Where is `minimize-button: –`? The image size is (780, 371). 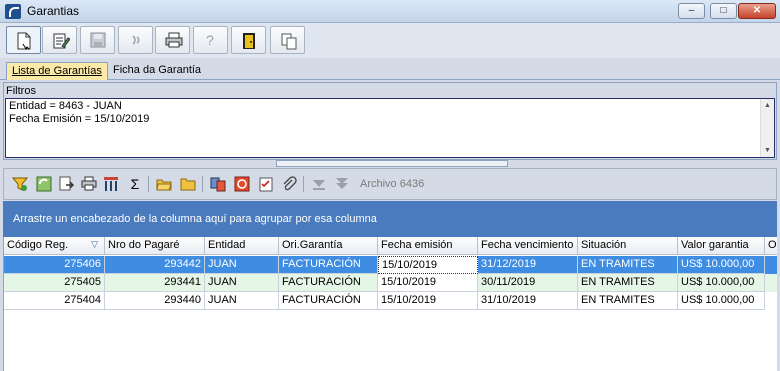 minimize-button: – is located at coordinates (691, 11).